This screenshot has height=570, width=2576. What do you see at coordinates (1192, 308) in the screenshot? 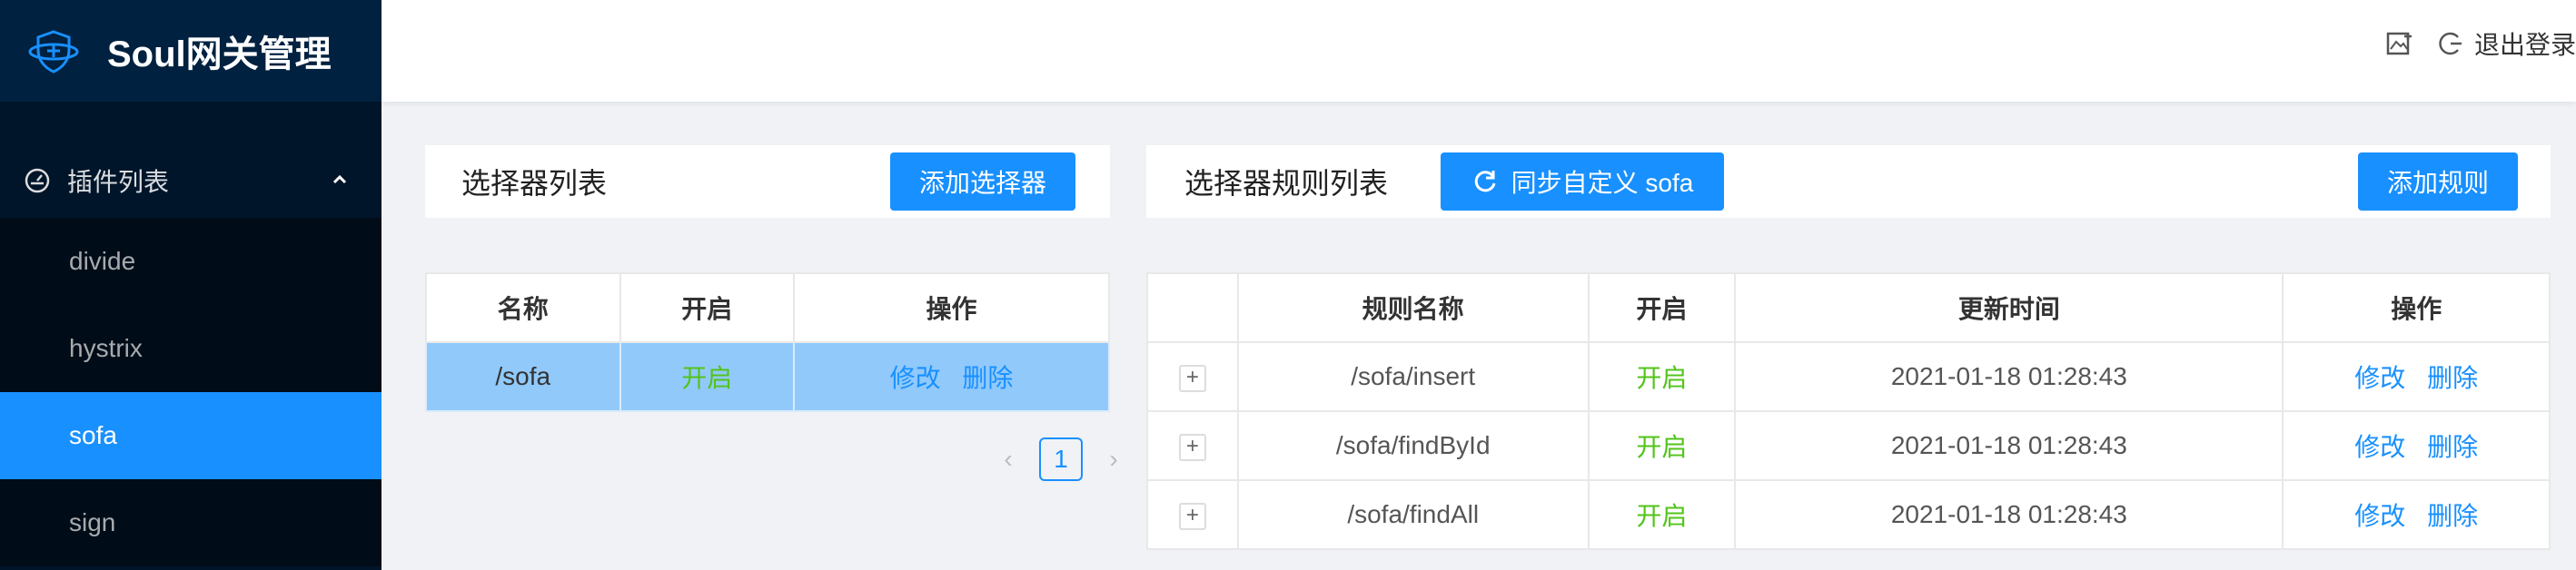
I see `column-header` at bounding box center [1192, 308].